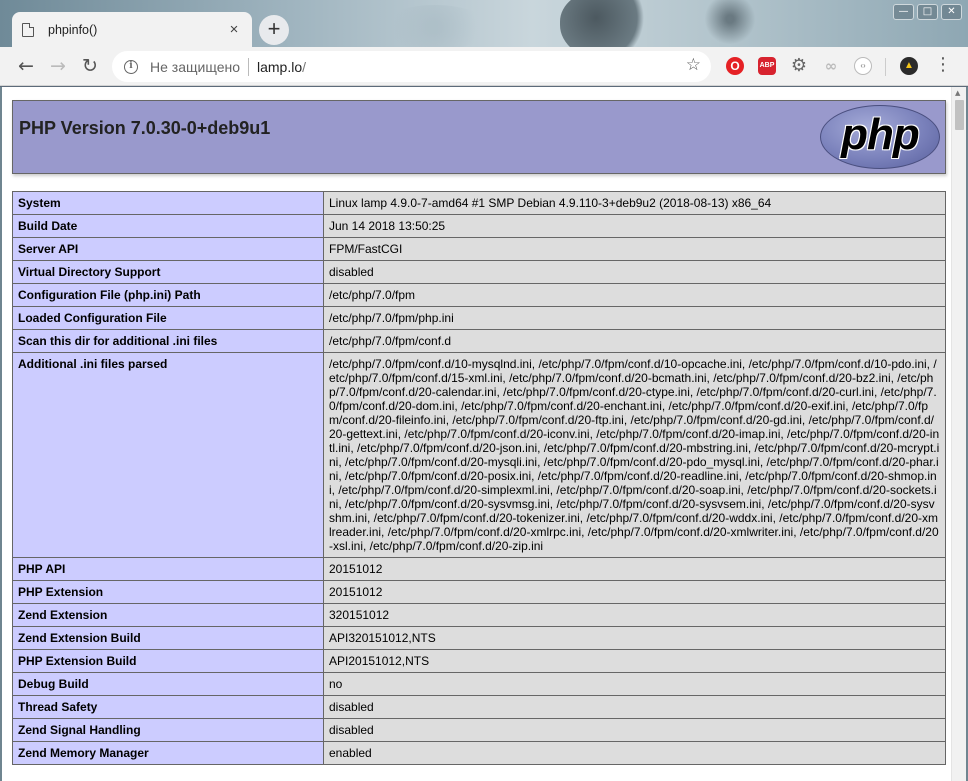 The height and width of the screenshot is (781, 968). I want to click on row-key: Zend Extension, so click(168, 615).